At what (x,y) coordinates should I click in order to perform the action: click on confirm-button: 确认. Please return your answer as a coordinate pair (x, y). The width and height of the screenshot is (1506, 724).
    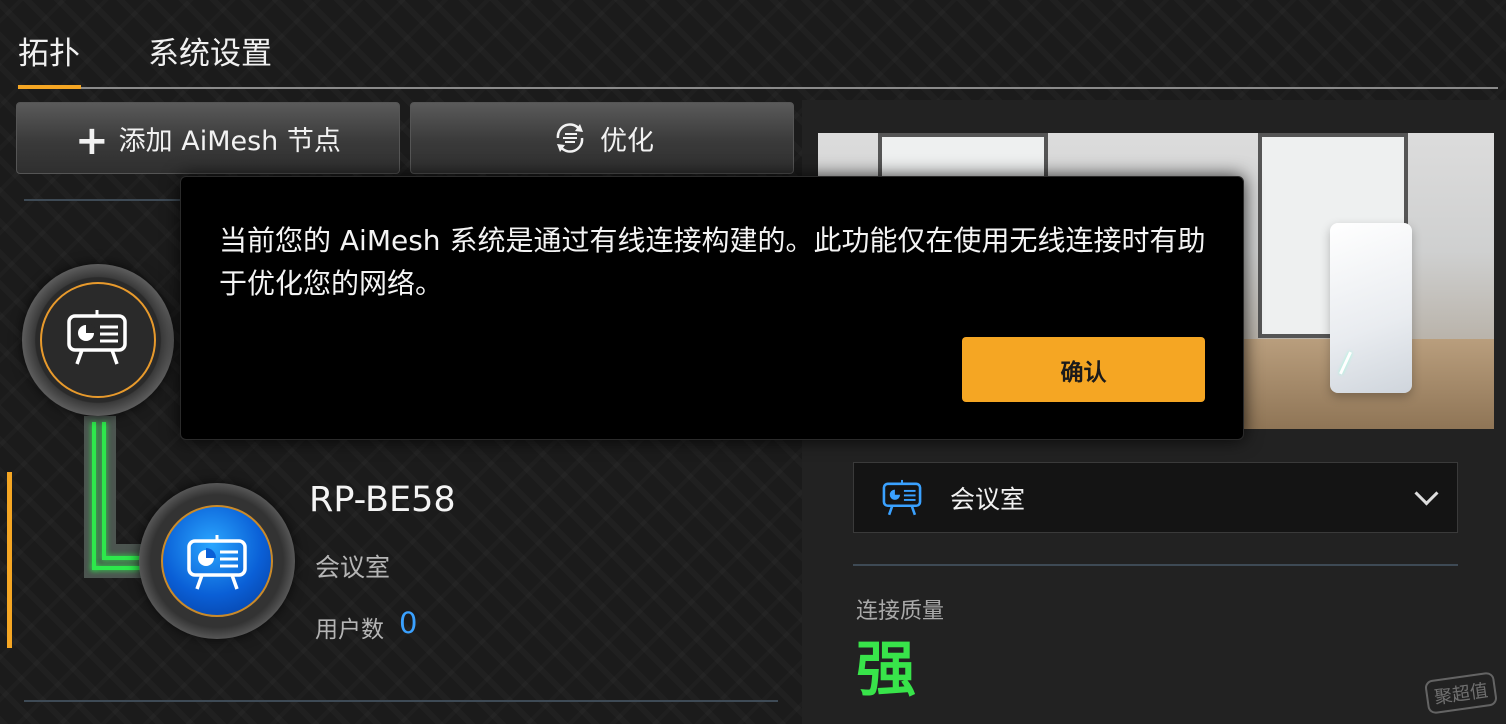
    Looking at the image, I should click on (1083, 369).